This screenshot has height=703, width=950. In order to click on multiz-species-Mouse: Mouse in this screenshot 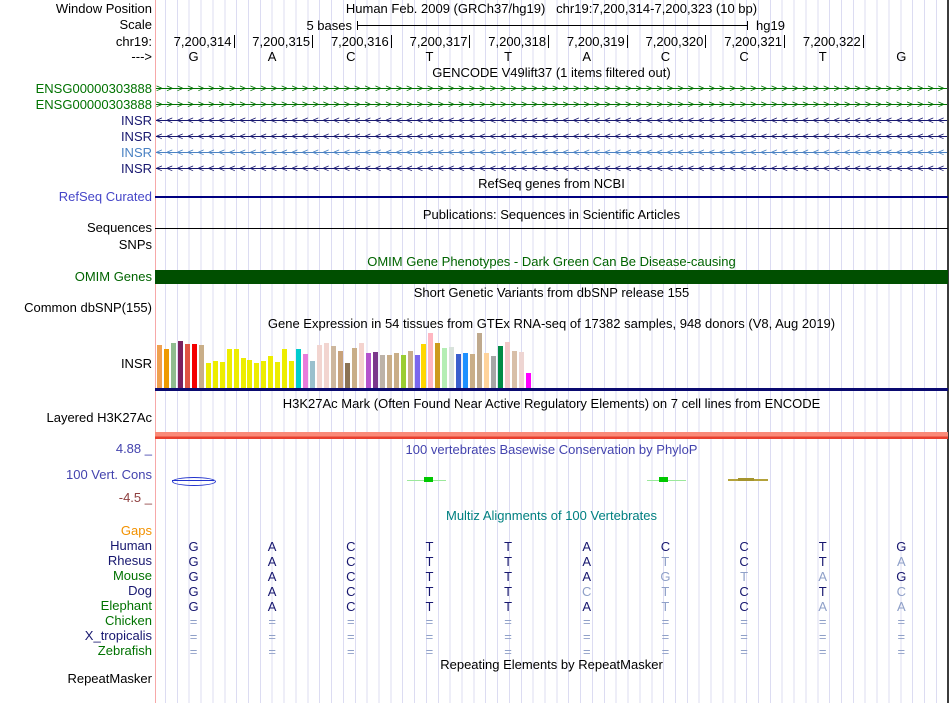, I will do `click(132, 576)`.